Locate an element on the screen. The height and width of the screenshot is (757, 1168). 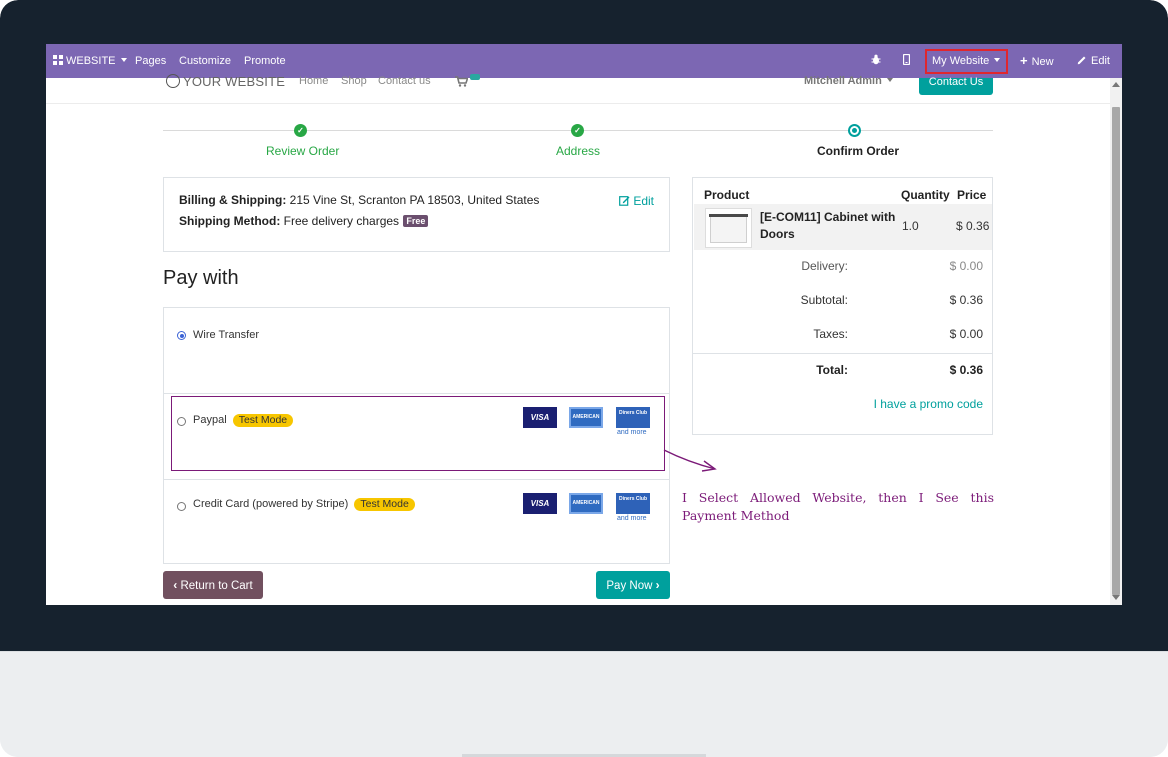
scroll-up-arrow-icon is located at coordinates (1116, 84).